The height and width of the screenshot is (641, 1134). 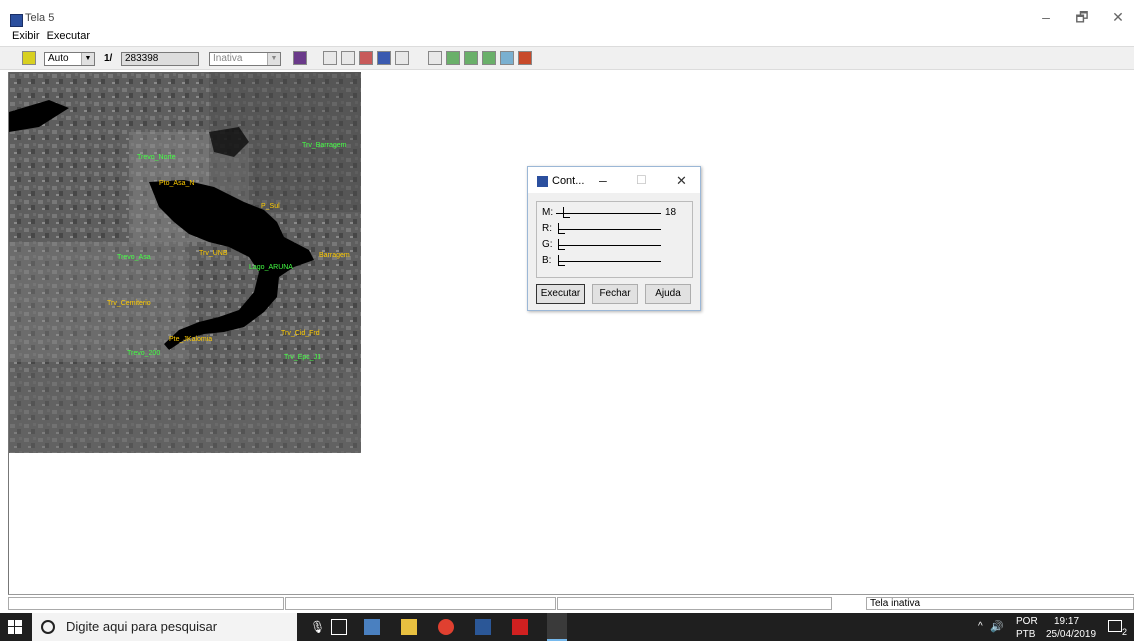 What do you see at coordinates (1046, 17) in the screenshot?
I see `minimize-button: –` at bounding box center [1046, 17].